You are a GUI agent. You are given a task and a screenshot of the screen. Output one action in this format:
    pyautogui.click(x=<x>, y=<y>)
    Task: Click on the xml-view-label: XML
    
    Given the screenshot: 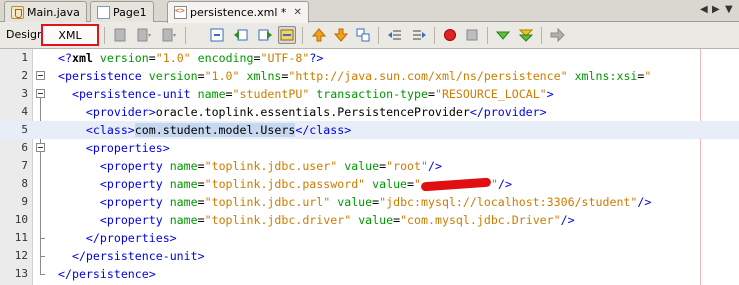 What is the action you would take?
    pyautogui.click(x=70, y=35)
    